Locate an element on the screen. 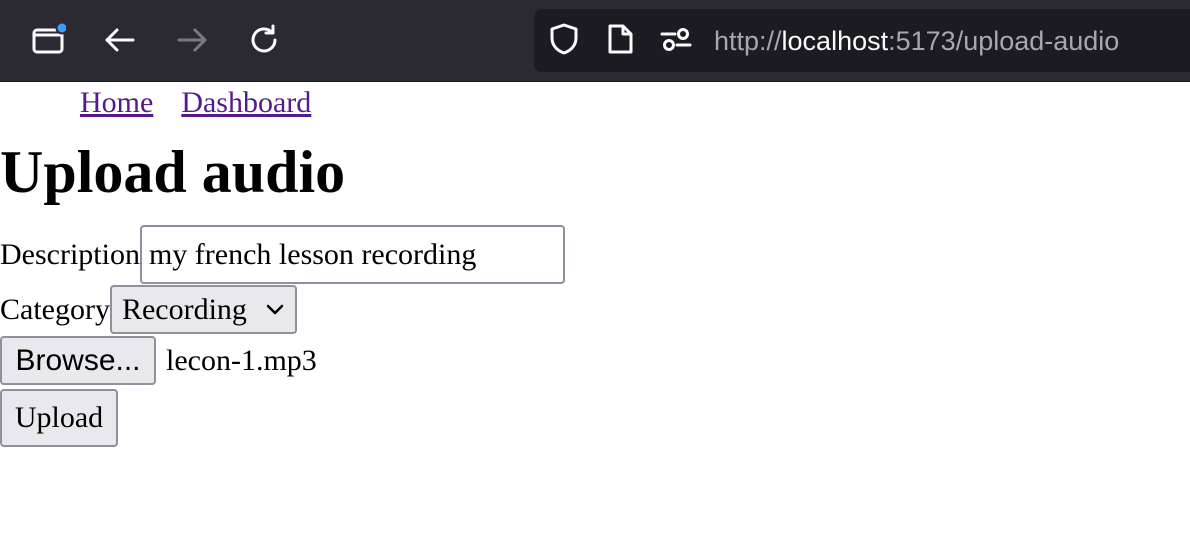 This screenshot has width=1190, height=546. nav-link-home: Home is located at coordinates (116, 102).